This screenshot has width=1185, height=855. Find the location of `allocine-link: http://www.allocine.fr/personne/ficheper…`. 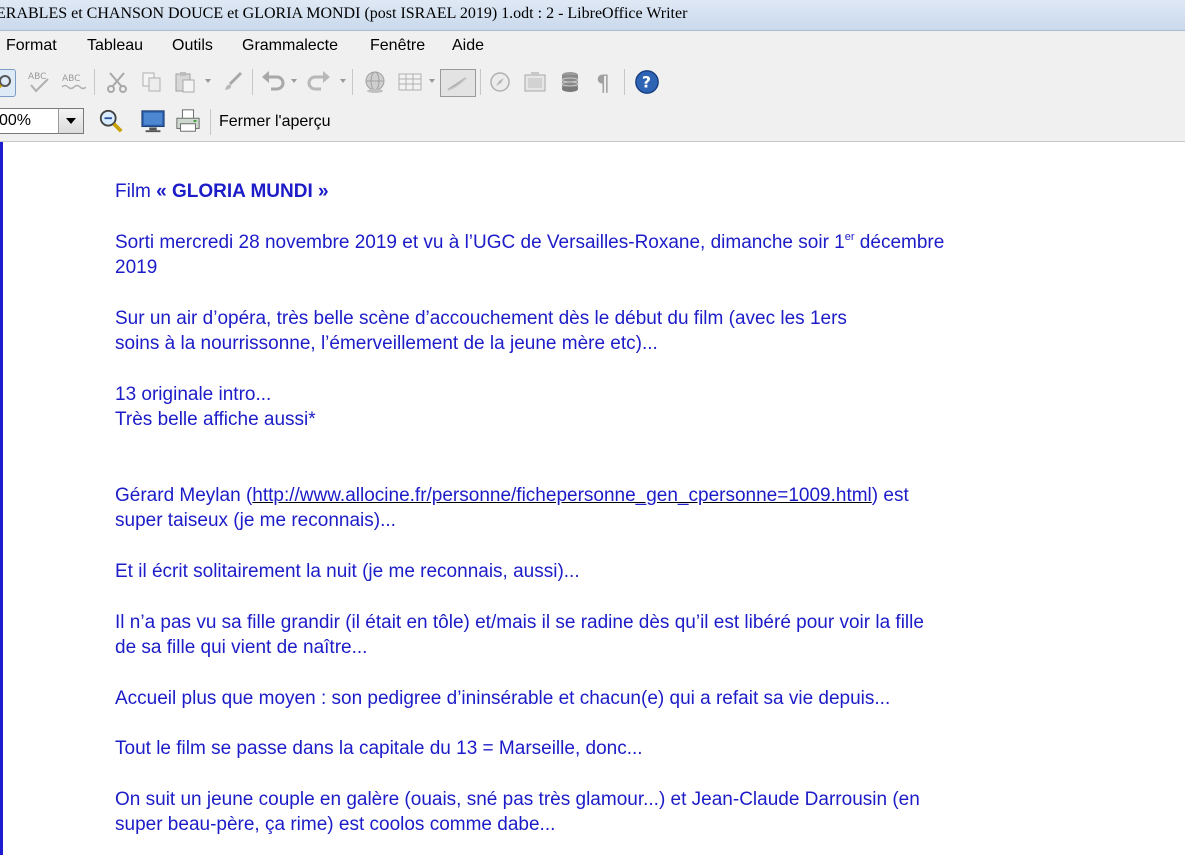

allocine-link: http://www.allocine.fr/personne/ficheper… is located at coordinates (562, 495).